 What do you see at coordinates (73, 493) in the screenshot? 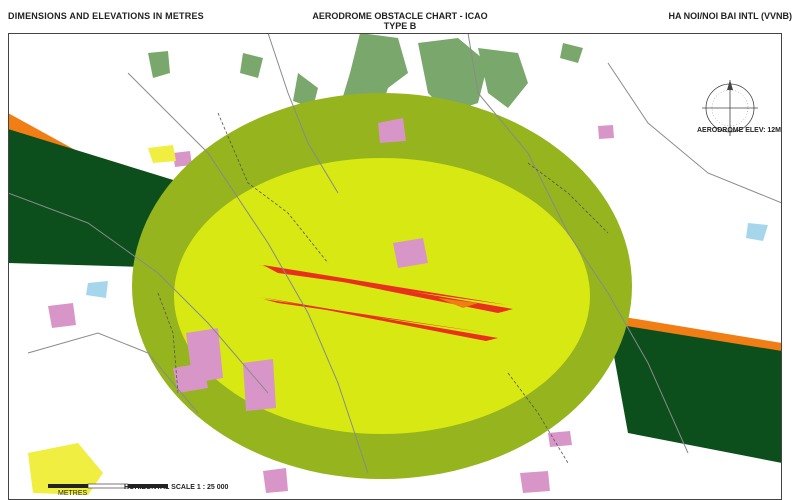
I see `scale-unit-label: METRES` at bounding box center [73, 493].